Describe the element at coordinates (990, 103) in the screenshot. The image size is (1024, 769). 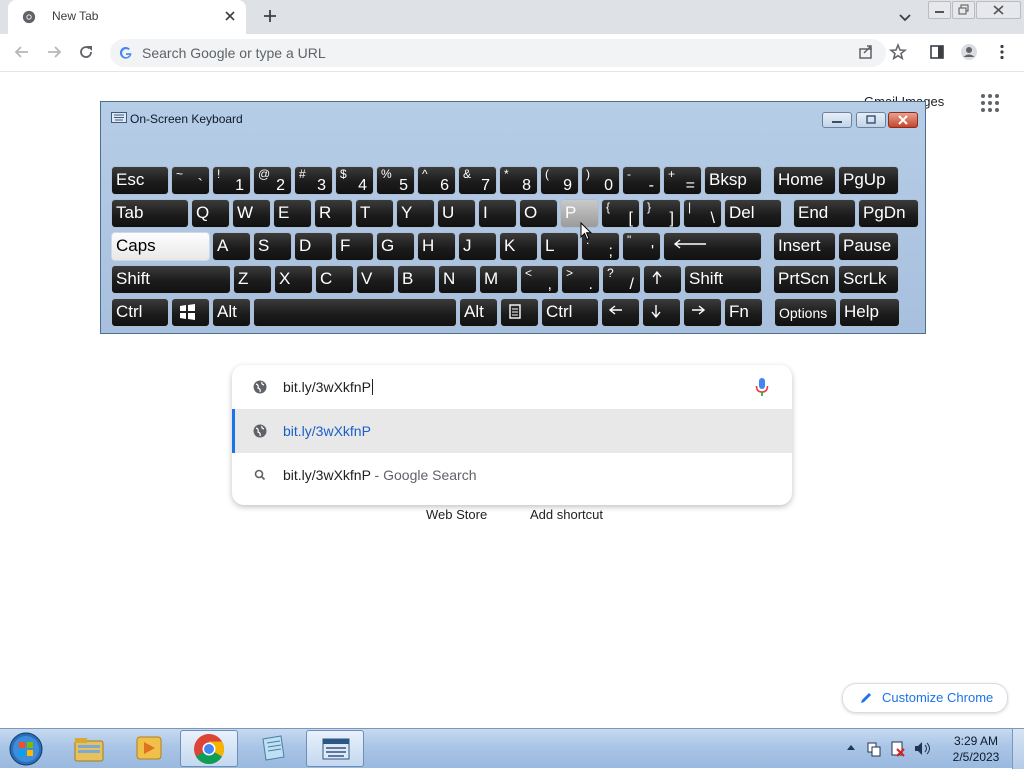
I see `google-apps-grid-icon` at that location.